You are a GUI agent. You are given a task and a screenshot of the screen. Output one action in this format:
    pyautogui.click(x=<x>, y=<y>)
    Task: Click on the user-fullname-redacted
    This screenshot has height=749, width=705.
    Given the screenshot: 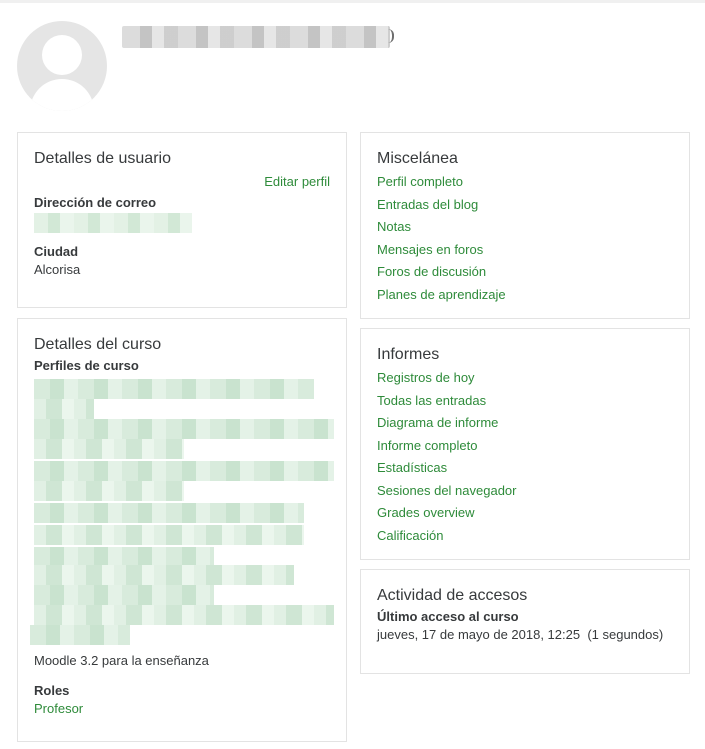 What is the action you would take?
    pyautogui.click(x=258, y=37)
    